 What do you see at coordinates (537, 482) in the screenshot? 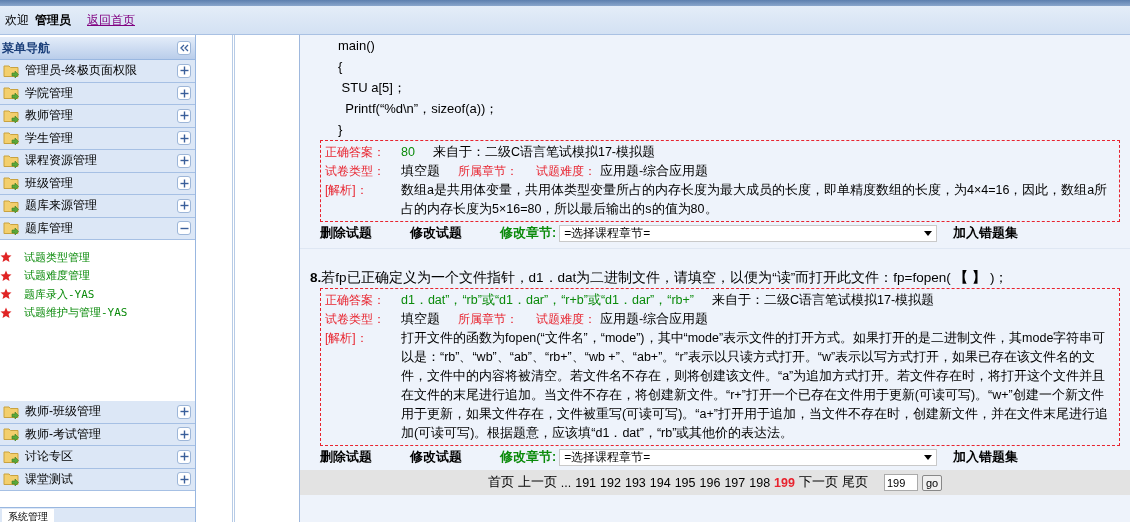
I see `prev-page-link: 上一页` at bounding box center [537, 482].